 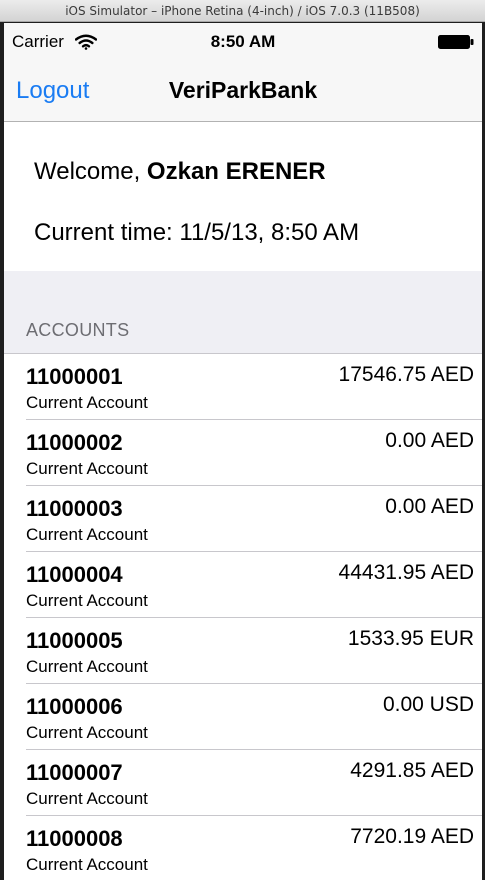 What do you see at coordinates (74, 640) in the screenshot?
I see `account-number: 11000005` at bounding box center [74, 640].